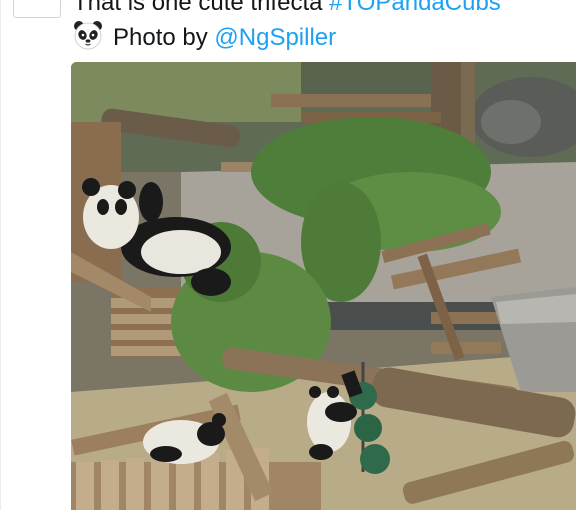 The height and width of the screenshot is (510, 576). I want to click on photo-credit-text: Photo by, so click(164, 37).